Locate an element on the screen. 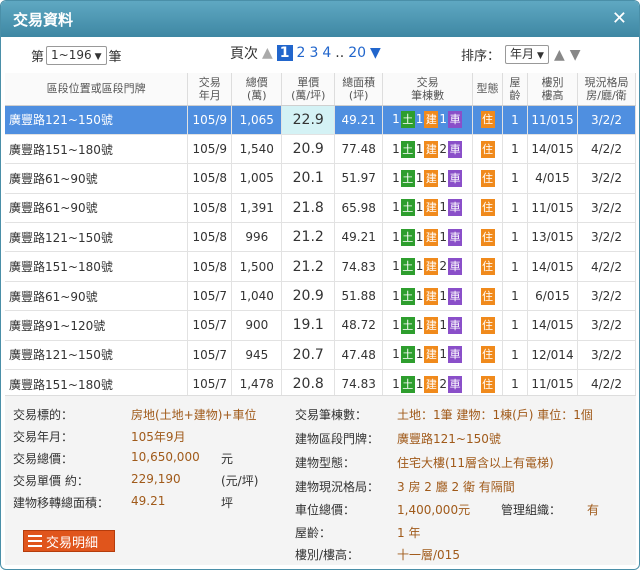 This screenshot has height=570, width=640. car-count: 2 is located at coordinates (443, 383).